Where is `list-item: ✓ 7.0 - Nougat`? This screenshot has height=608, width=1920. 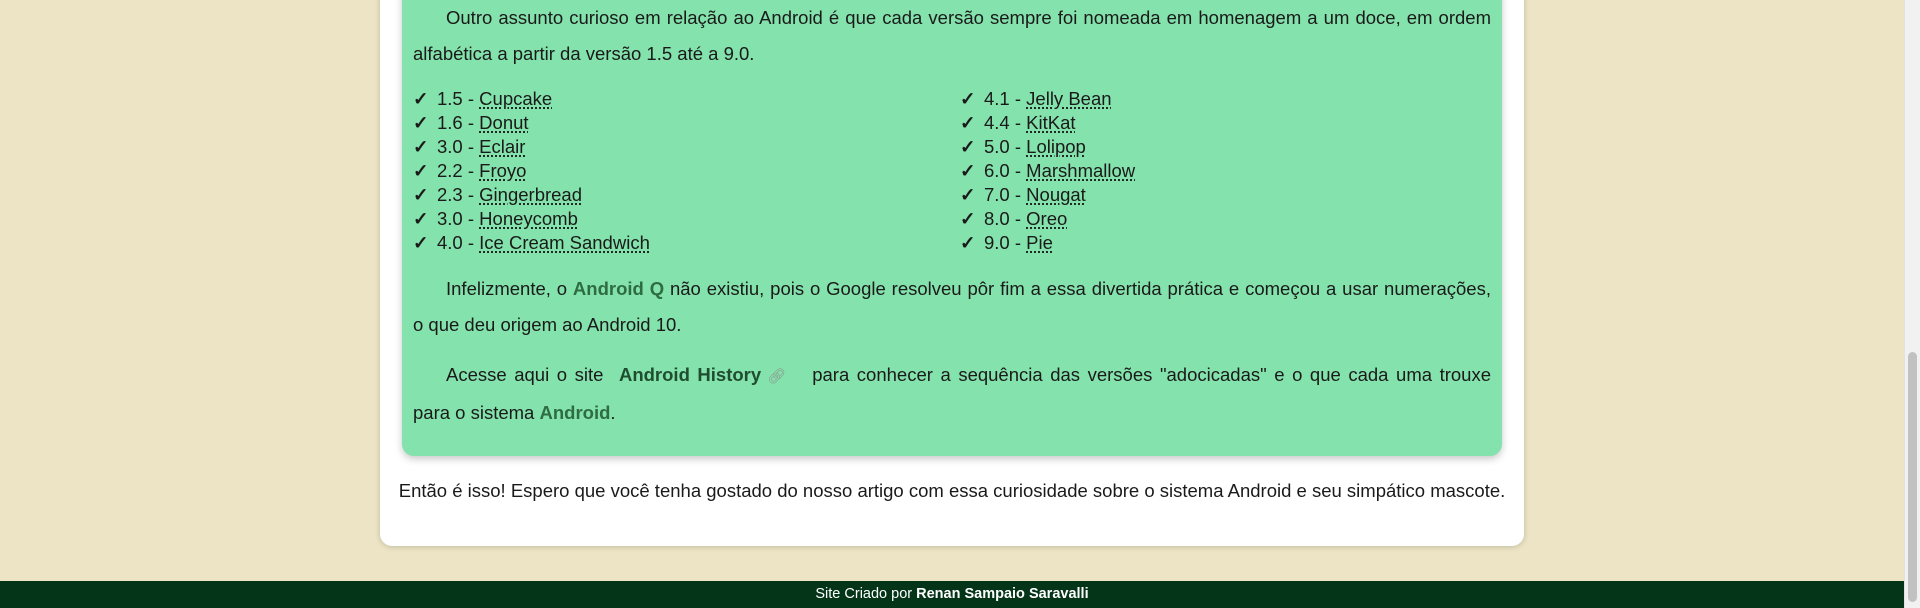 list-item: ✓ 7.0 - Nougat is located at coordinates (1023, 194).